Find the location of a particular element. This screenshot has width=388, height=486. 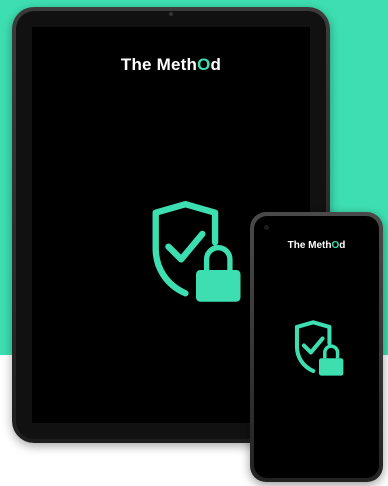

brand-logo-small: The MethOd is located at coordinates (316, 245).